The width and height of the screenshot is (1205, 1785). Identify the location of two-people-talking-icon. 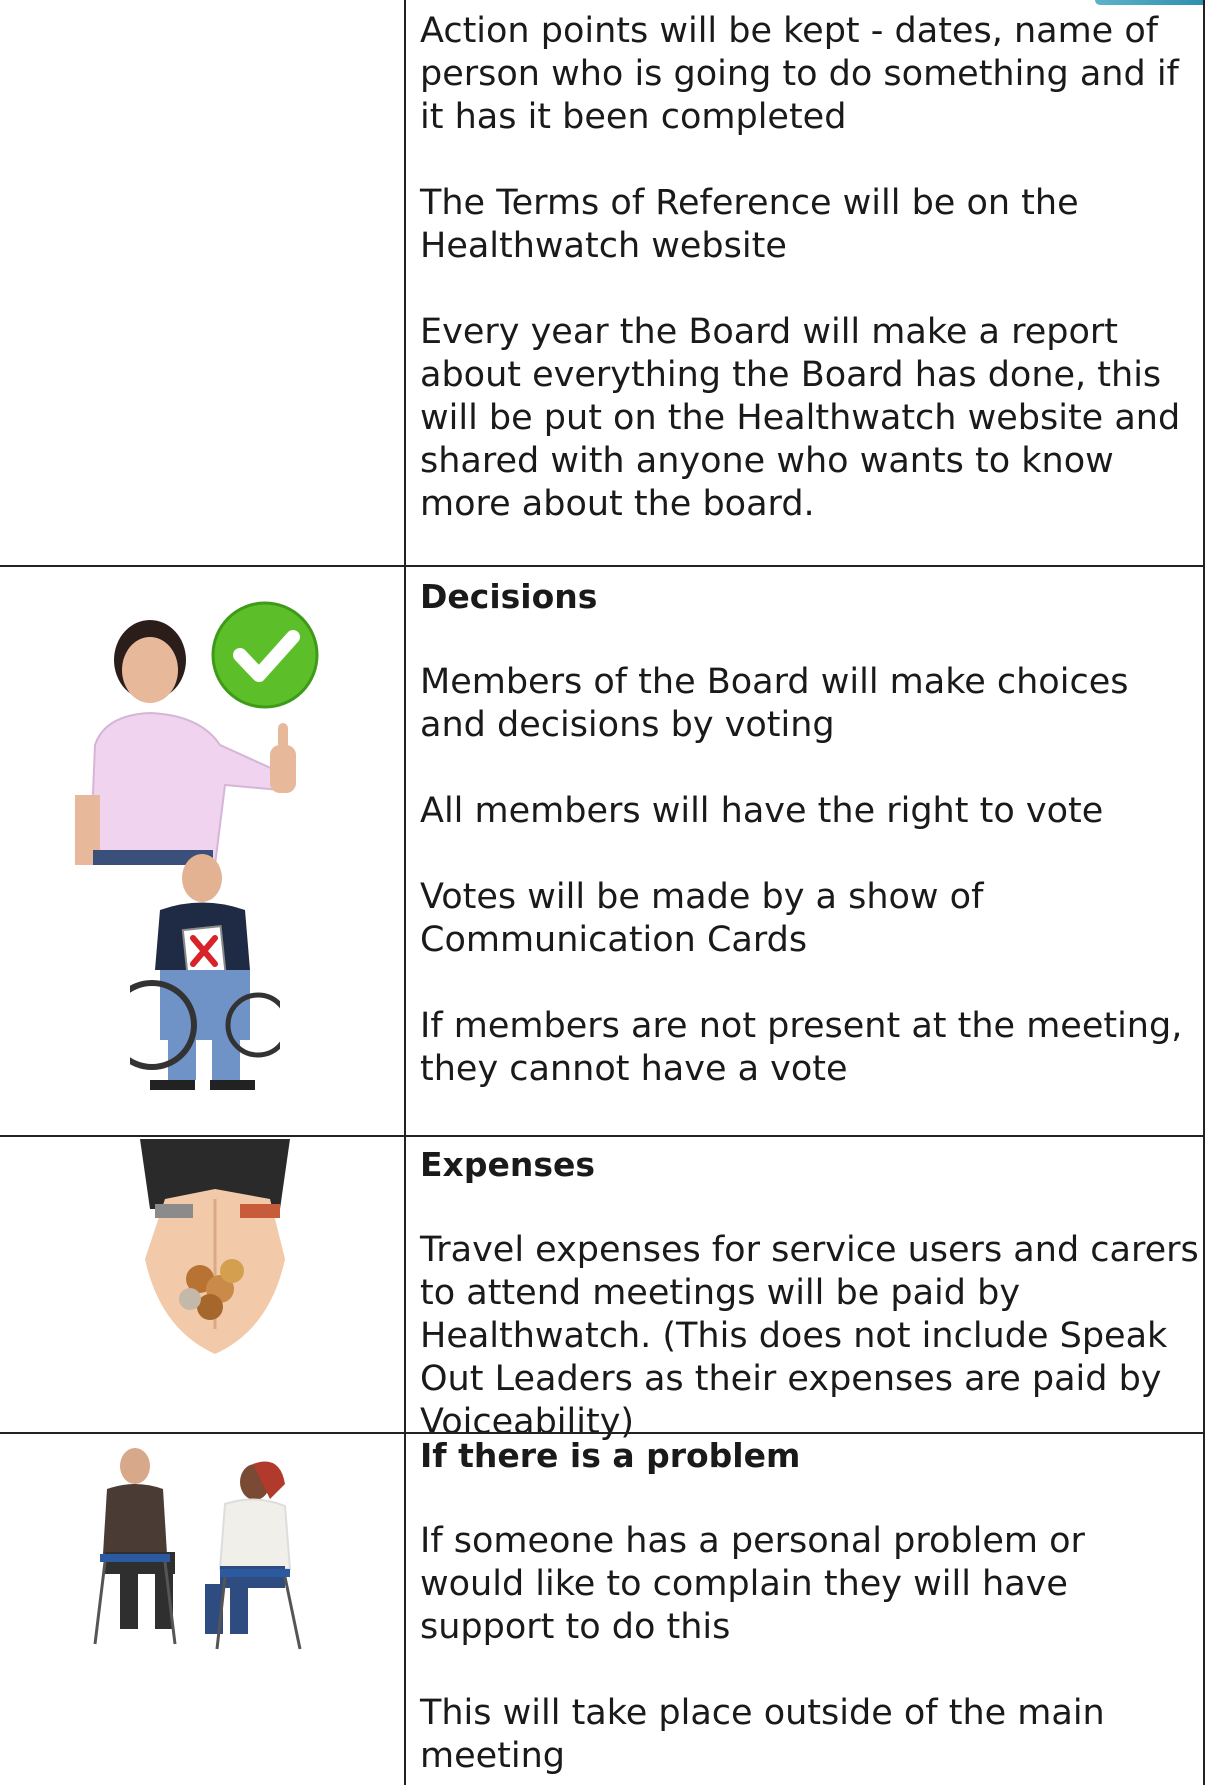
(197, 1549).